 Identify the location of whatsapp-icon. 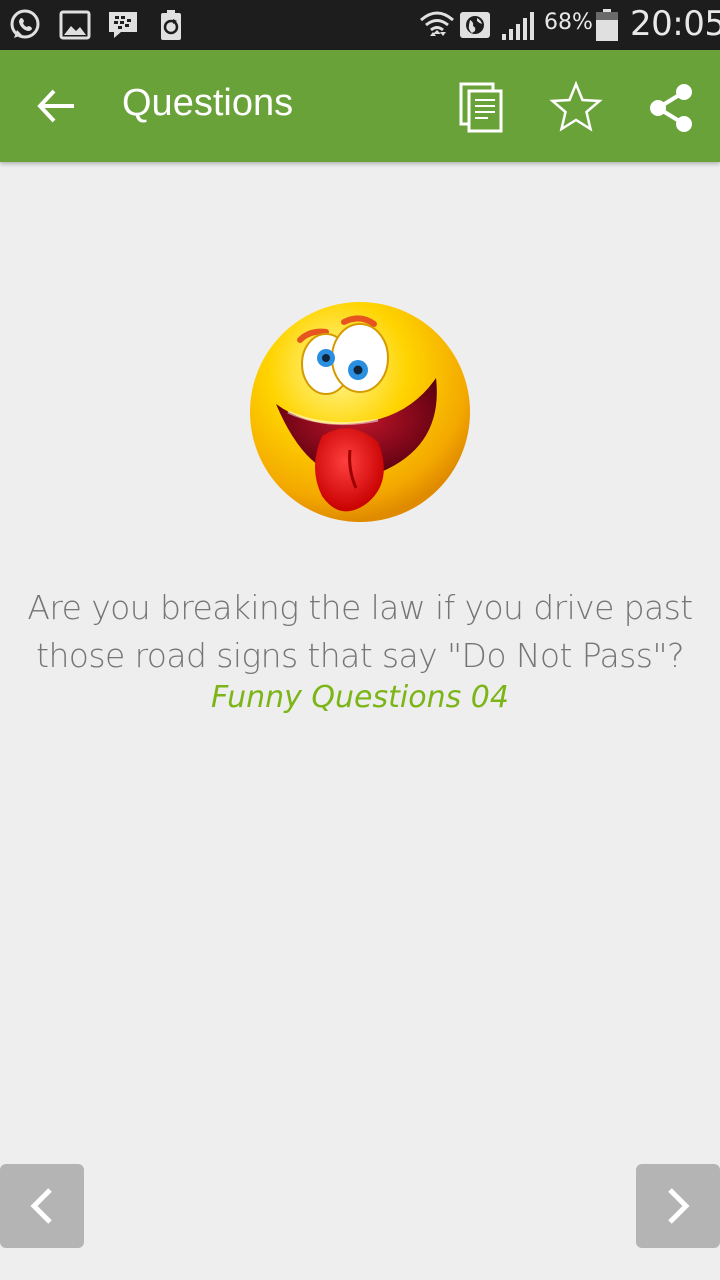
(25, 24).